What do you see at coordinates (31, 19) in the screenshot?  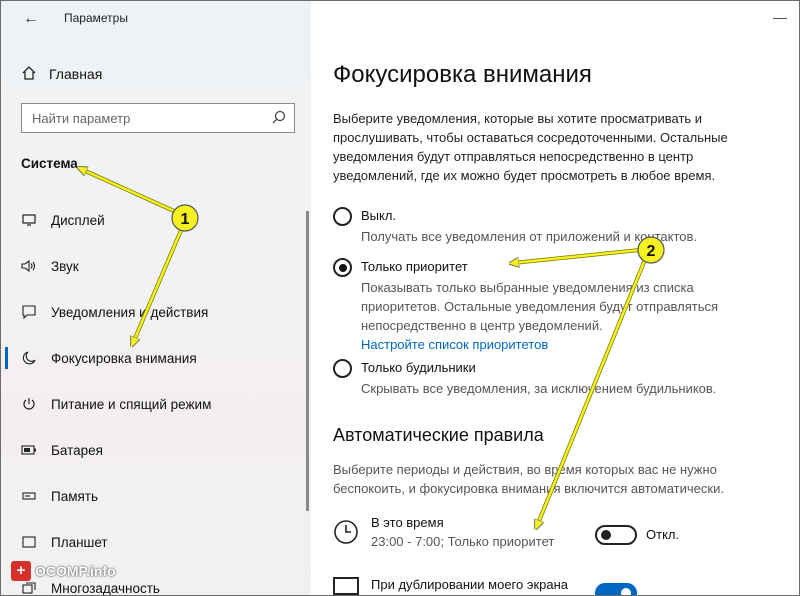 I see `back-arrow-icon: ←` at bounding box center [31, 19].